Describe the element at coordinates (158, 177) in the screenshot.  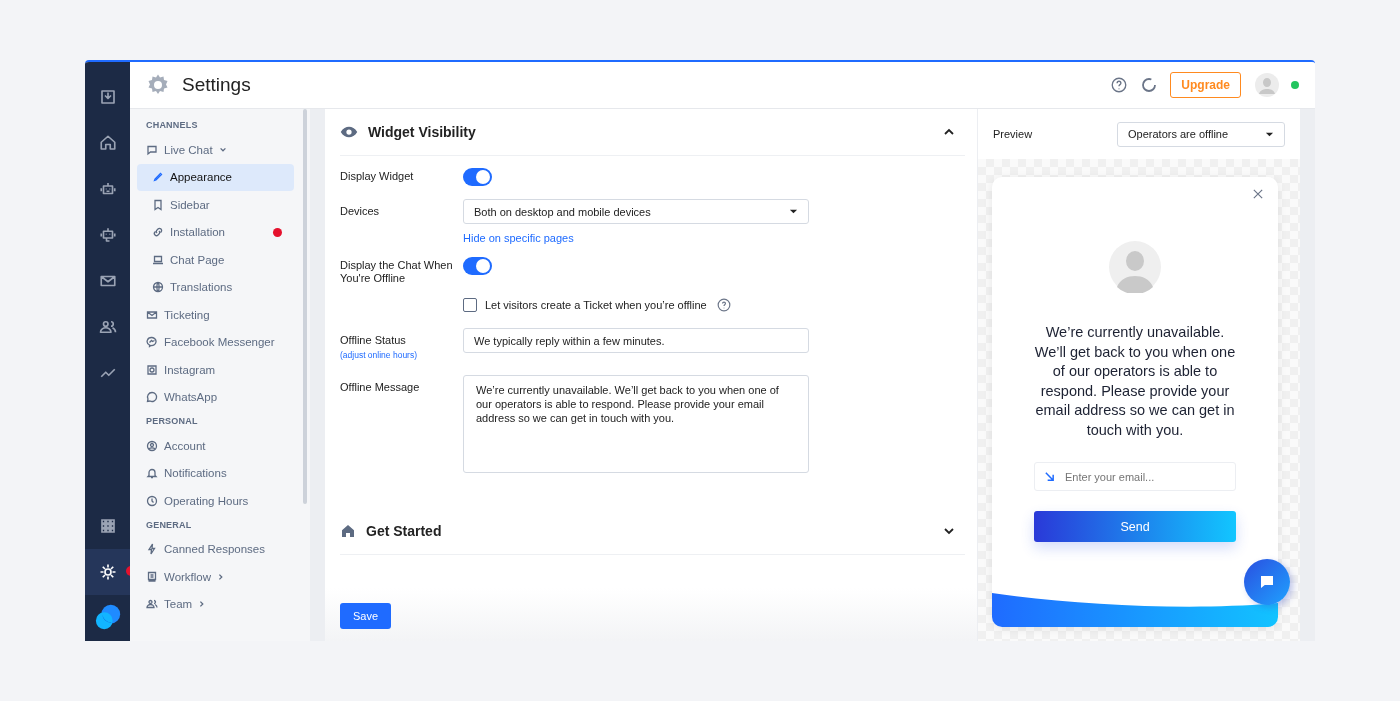
I see `brush-icon` at that location.